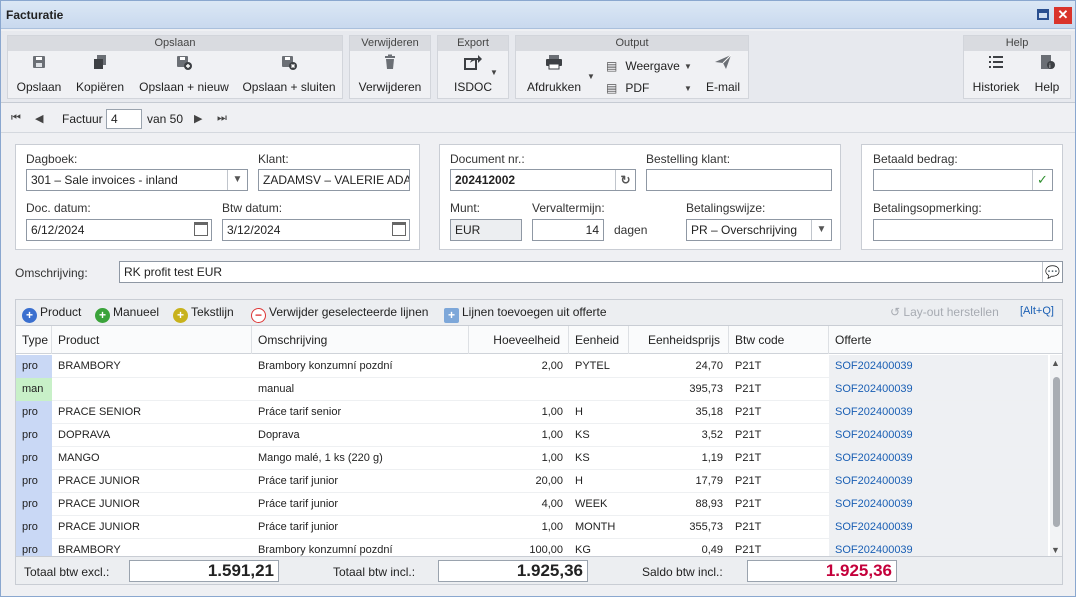  Describe the element at coordinates (102, 315) in the screenshot. I see `plus-icon: +` at that location.